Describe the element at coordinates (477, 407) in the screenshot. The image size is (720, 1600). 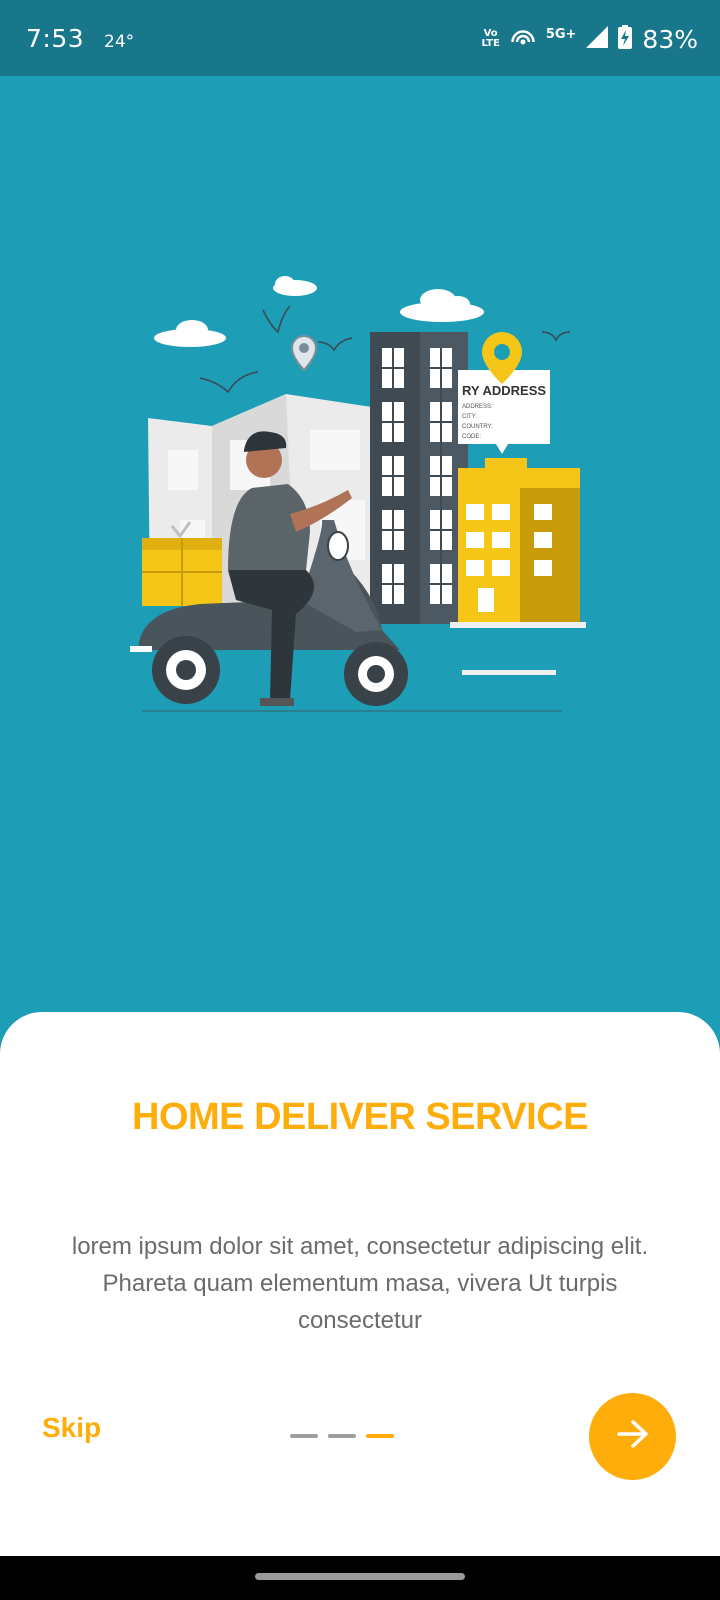
I see `address-card-line: ADDRESS:` at that location.